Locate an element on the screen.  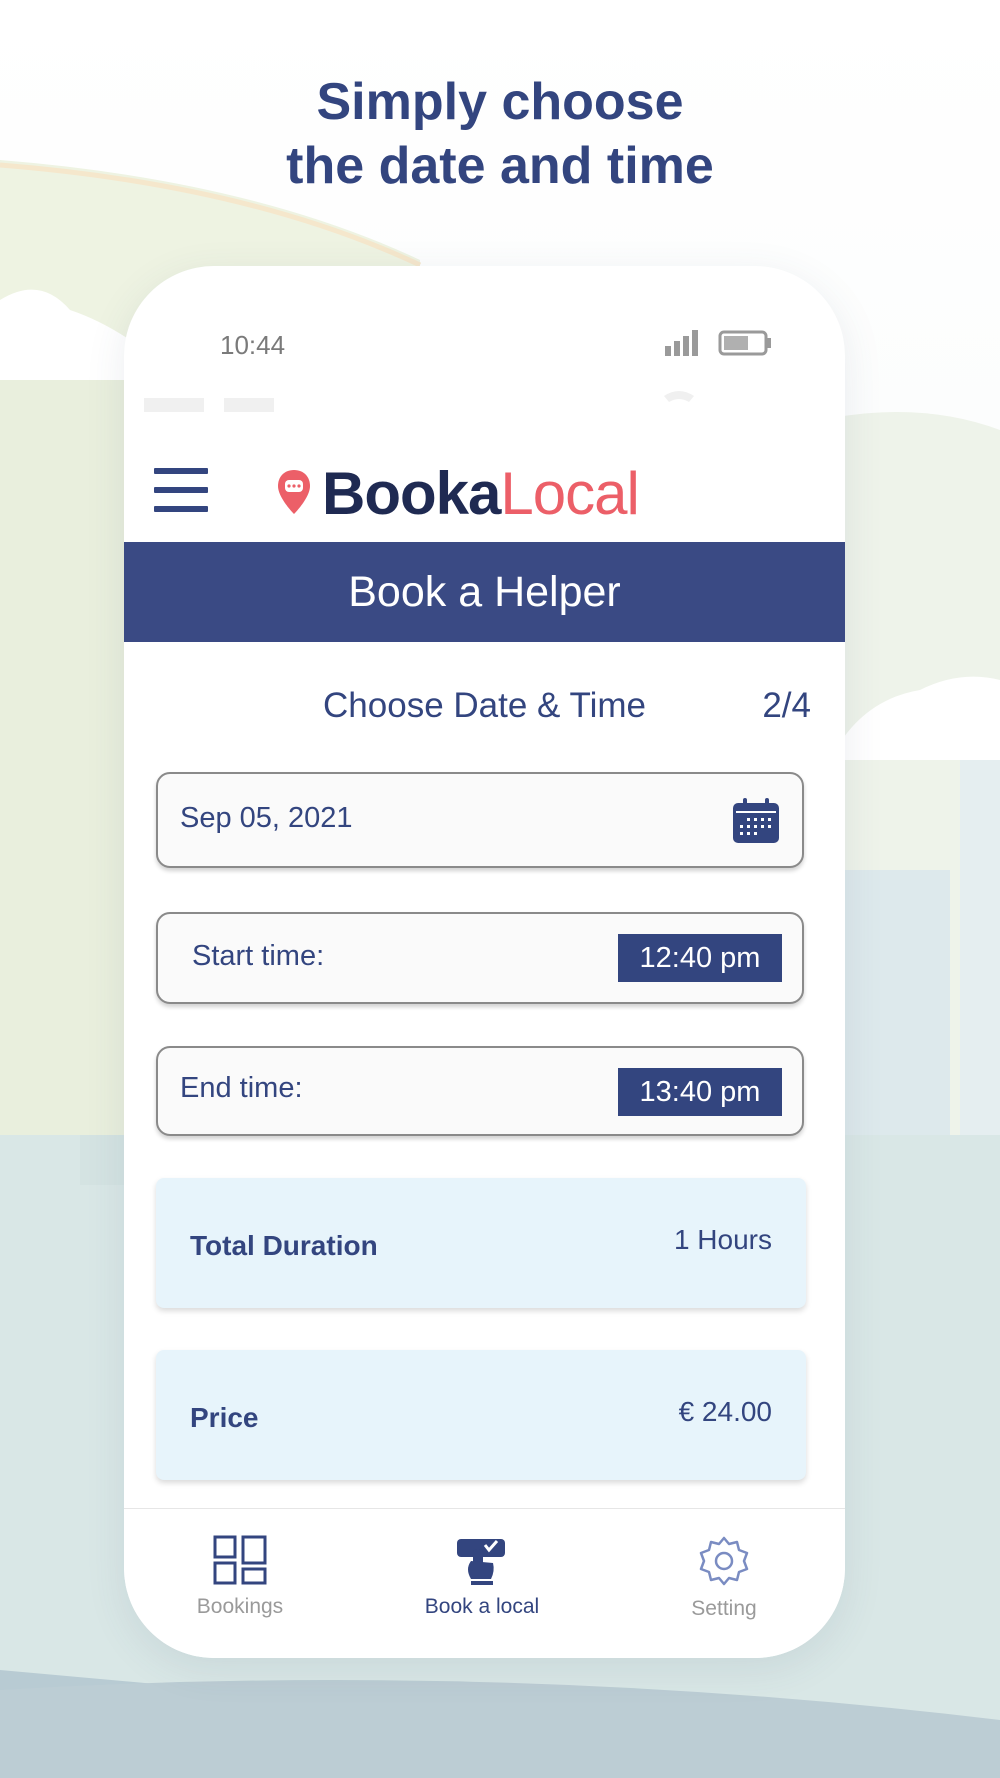
nav-setting: Setting is located at coordinates (724, 1578).